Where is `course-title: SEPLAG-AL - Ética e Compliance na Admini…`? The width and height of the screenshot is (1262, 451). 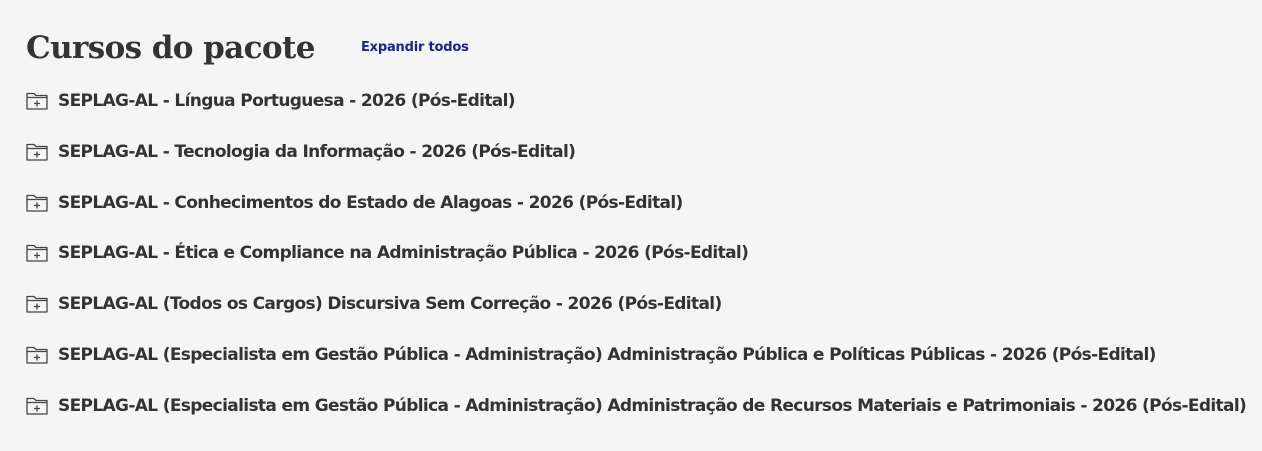
course-title: SEPLAG-AL - Ética e Compliance na Admini… is located at coordinates (403, 253).